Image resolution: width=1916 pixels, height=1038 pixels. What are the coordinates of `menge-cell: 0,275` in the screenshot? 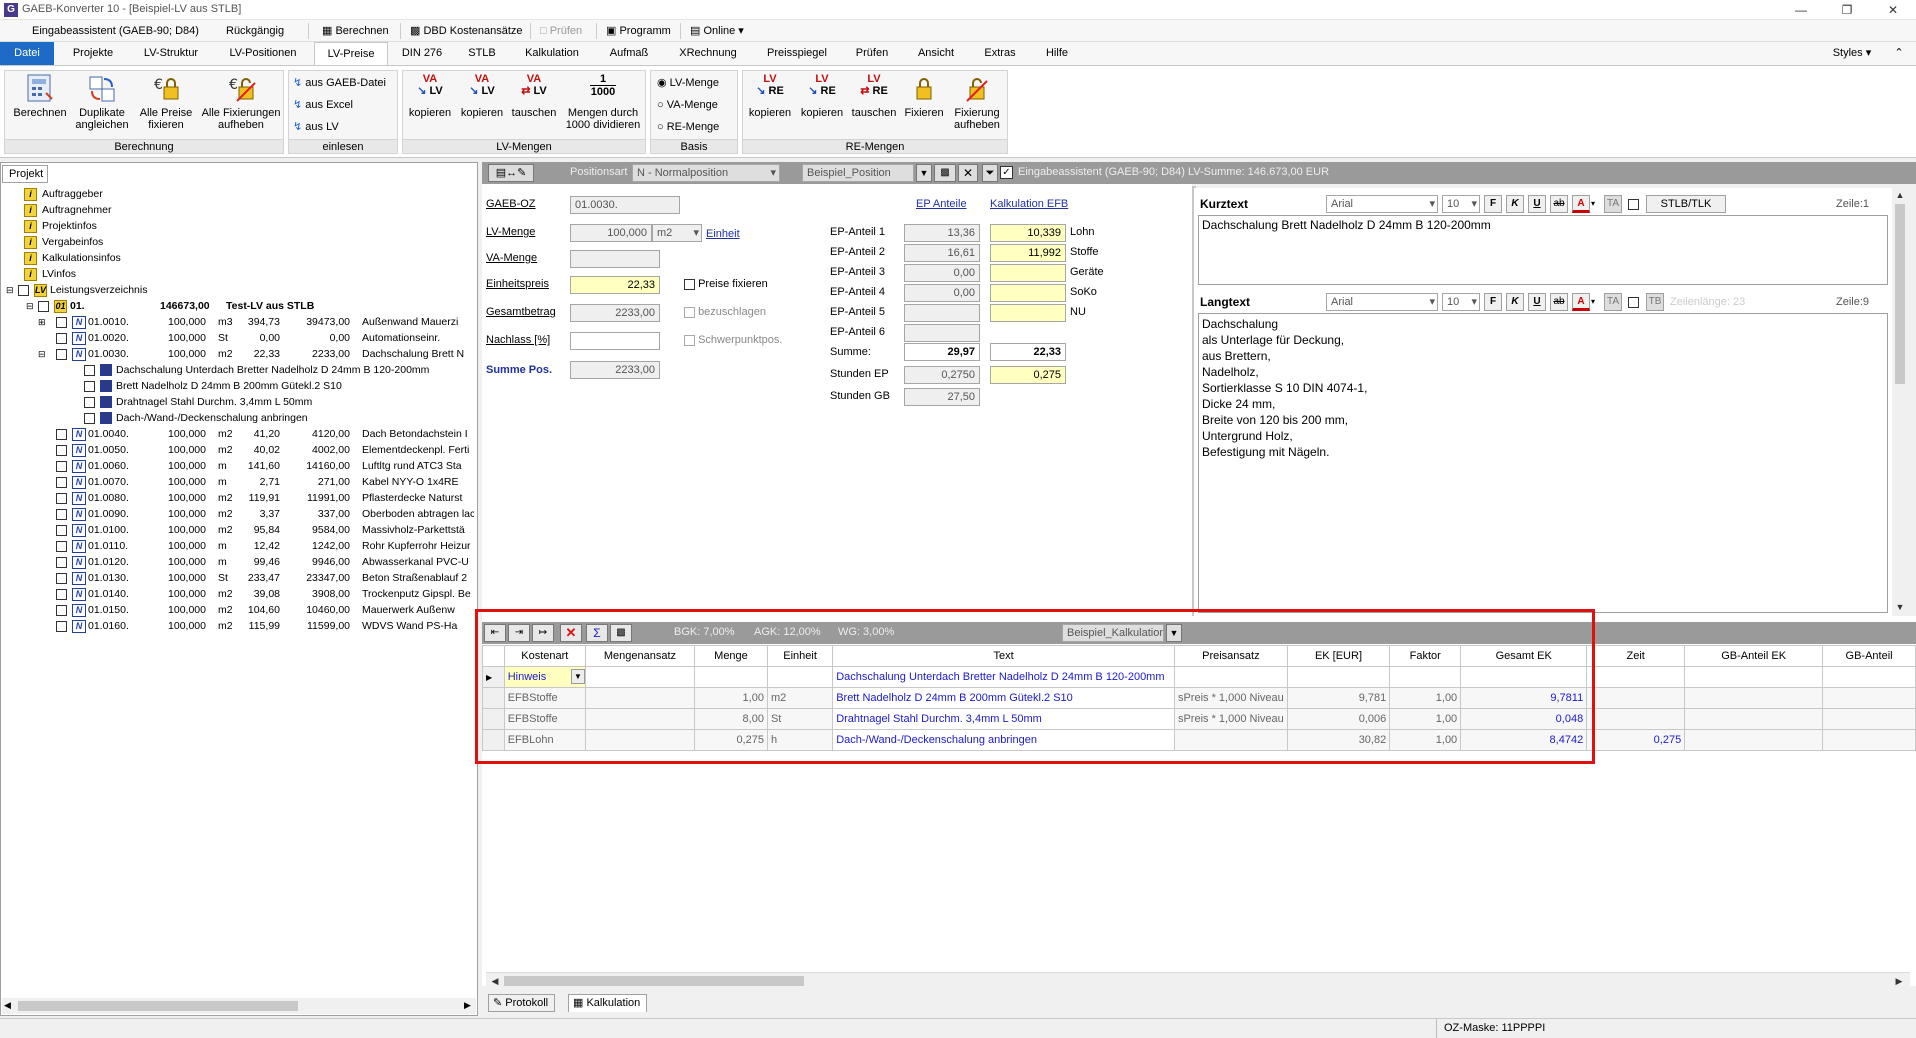 It's located at (731, 740).